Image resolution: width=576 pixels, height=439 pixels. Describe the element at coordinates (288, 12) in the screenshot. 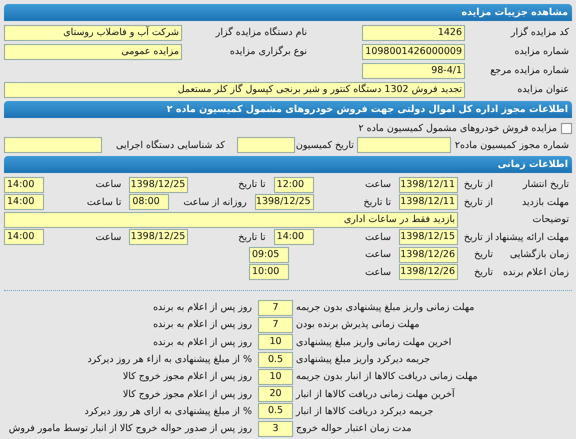

I see `section-header: مشاهده جزییات مزایده` at that location.